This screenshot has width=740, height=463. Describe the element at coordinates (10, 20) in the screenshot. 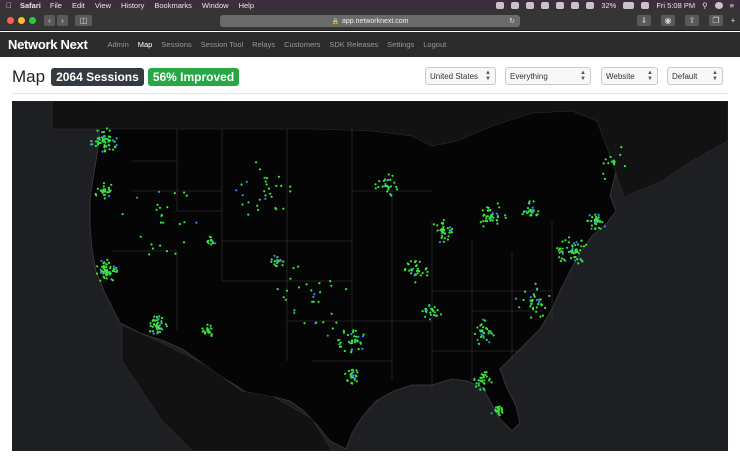

I see `close-window-button` at that location.